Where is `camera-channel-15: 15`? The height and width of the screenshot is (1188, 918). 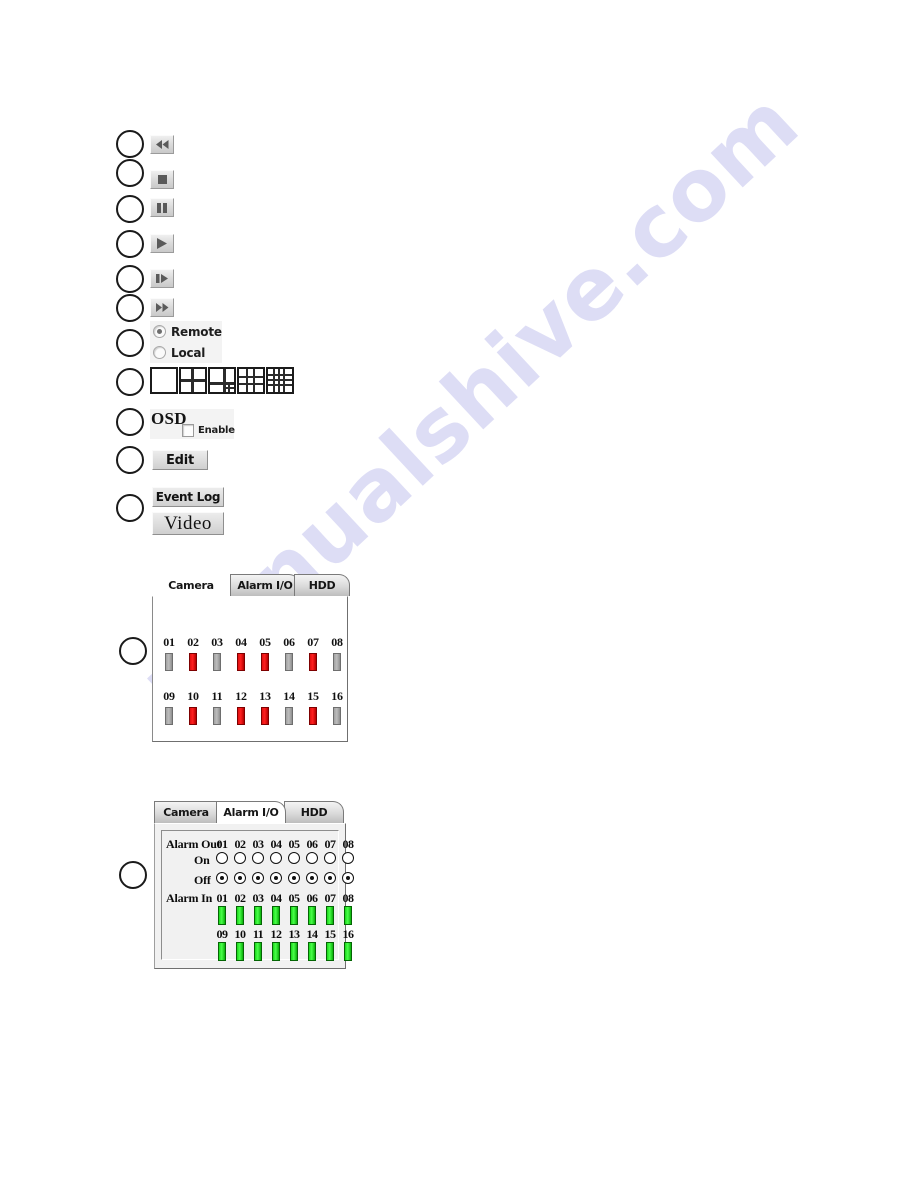
camera-channel-15: 15 is located at coordinates (313, 707).